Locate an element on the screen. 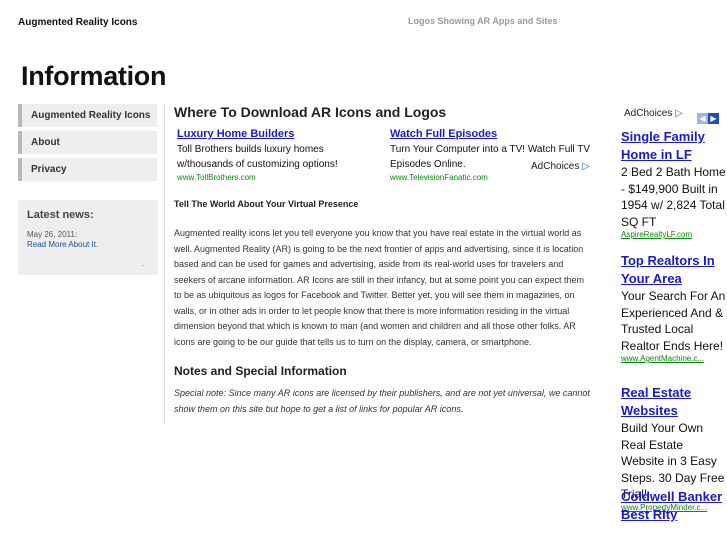 Image resolution: width=727 pixels, height=545 pixels. chevron-left-icon: ◀ is located at coordinates (702, 118).